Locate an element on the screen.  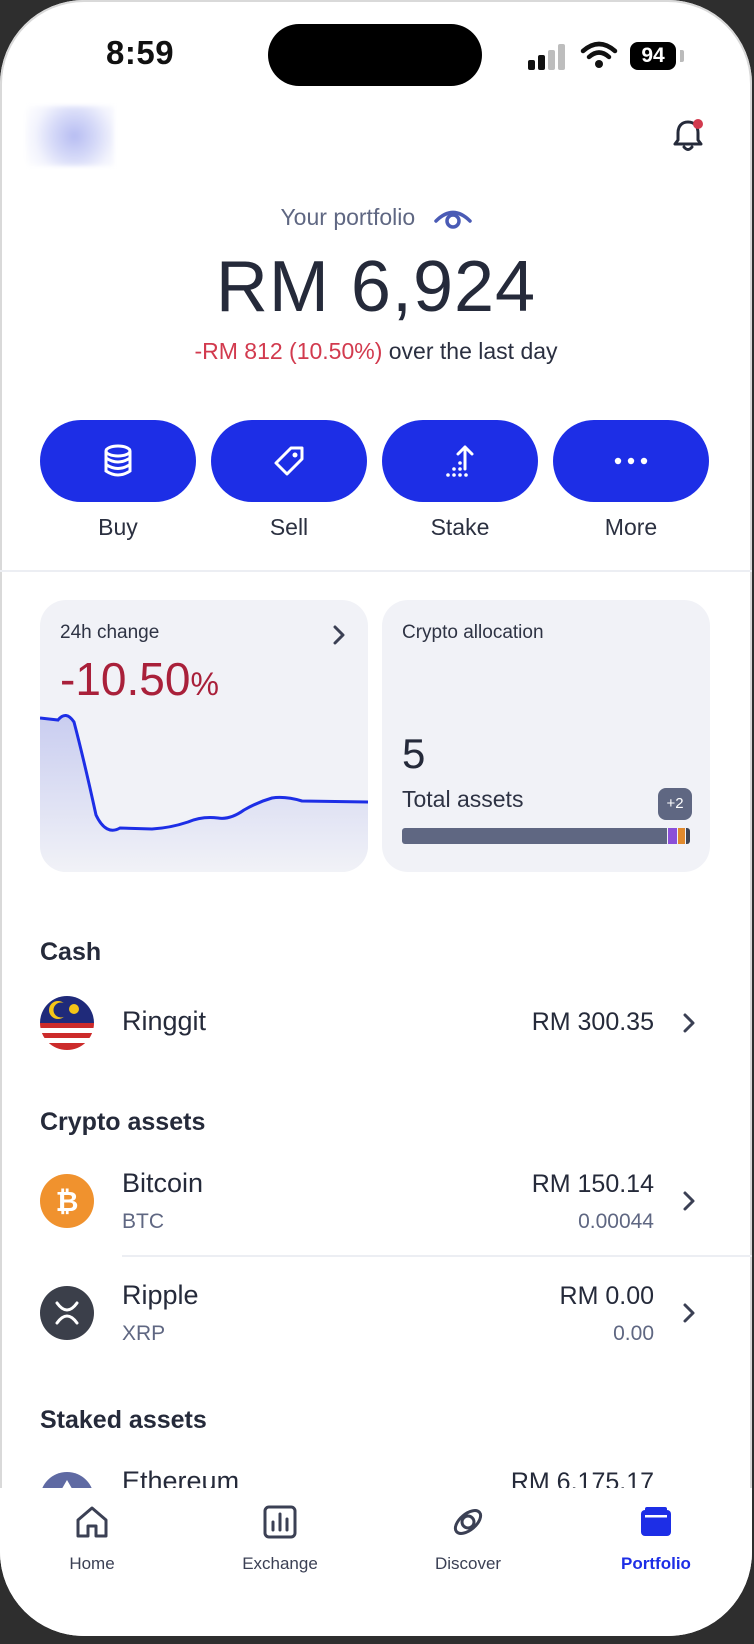
more-label: More is located at coordinates (631, 527).